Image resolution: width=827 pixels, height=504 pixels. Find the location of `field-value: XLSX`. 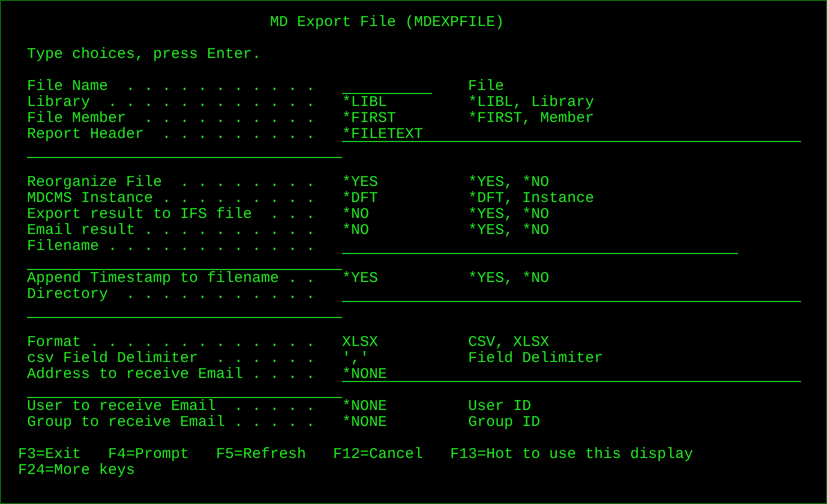

field-value: XLSX is located at coordinates (405, 343).